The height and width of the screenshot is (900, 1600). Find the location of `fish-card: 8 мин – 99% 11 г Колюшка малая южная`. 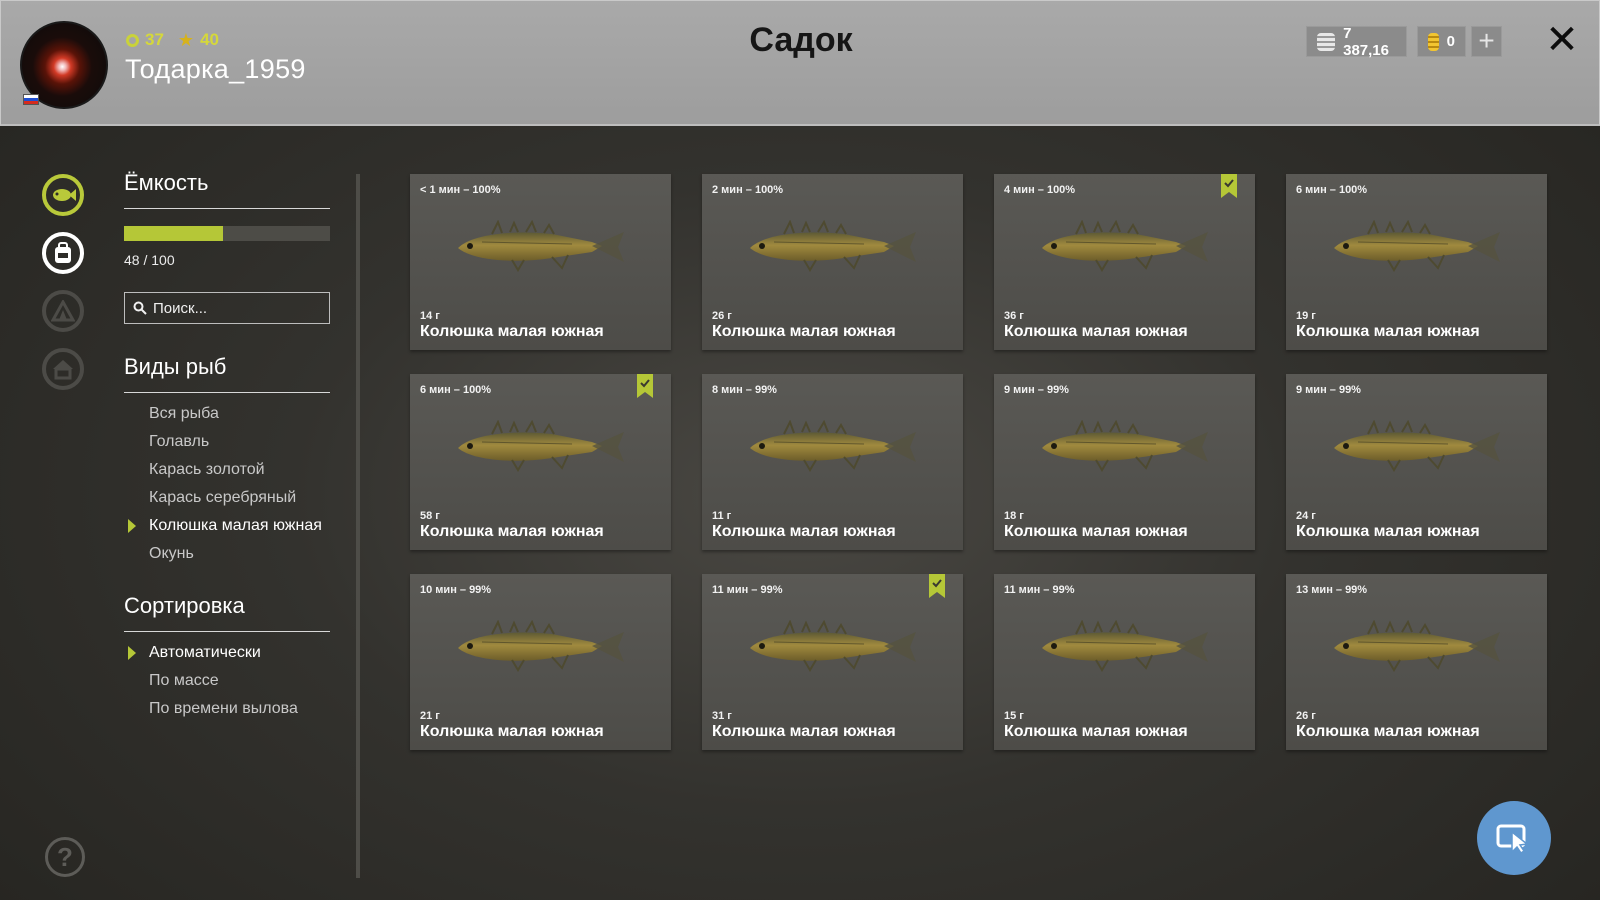

fish-card: 8 мин – 99% 11 г Колюшка малая южная is located at coordinates (832, 462).